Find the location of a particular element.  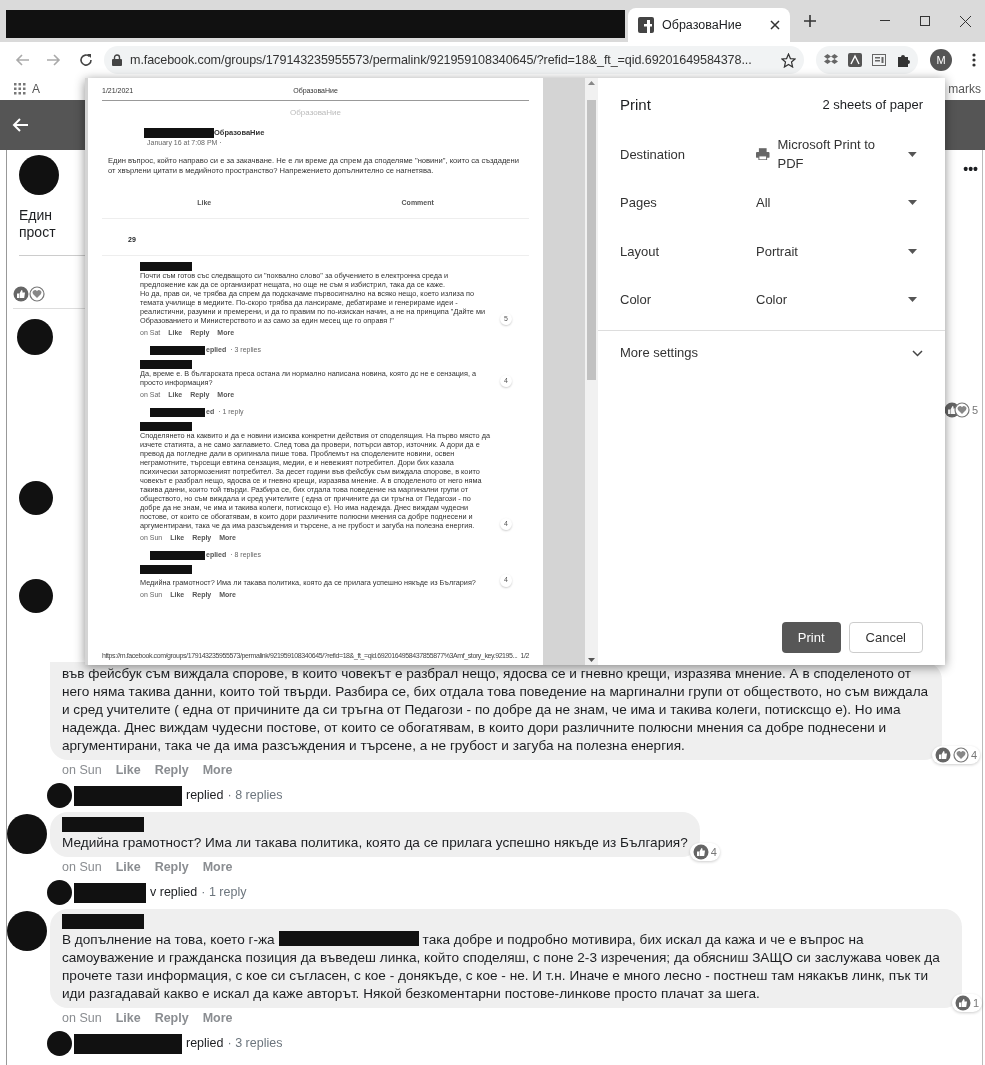

replies-count: · 3 replies is located at coordinates (255, 1043).